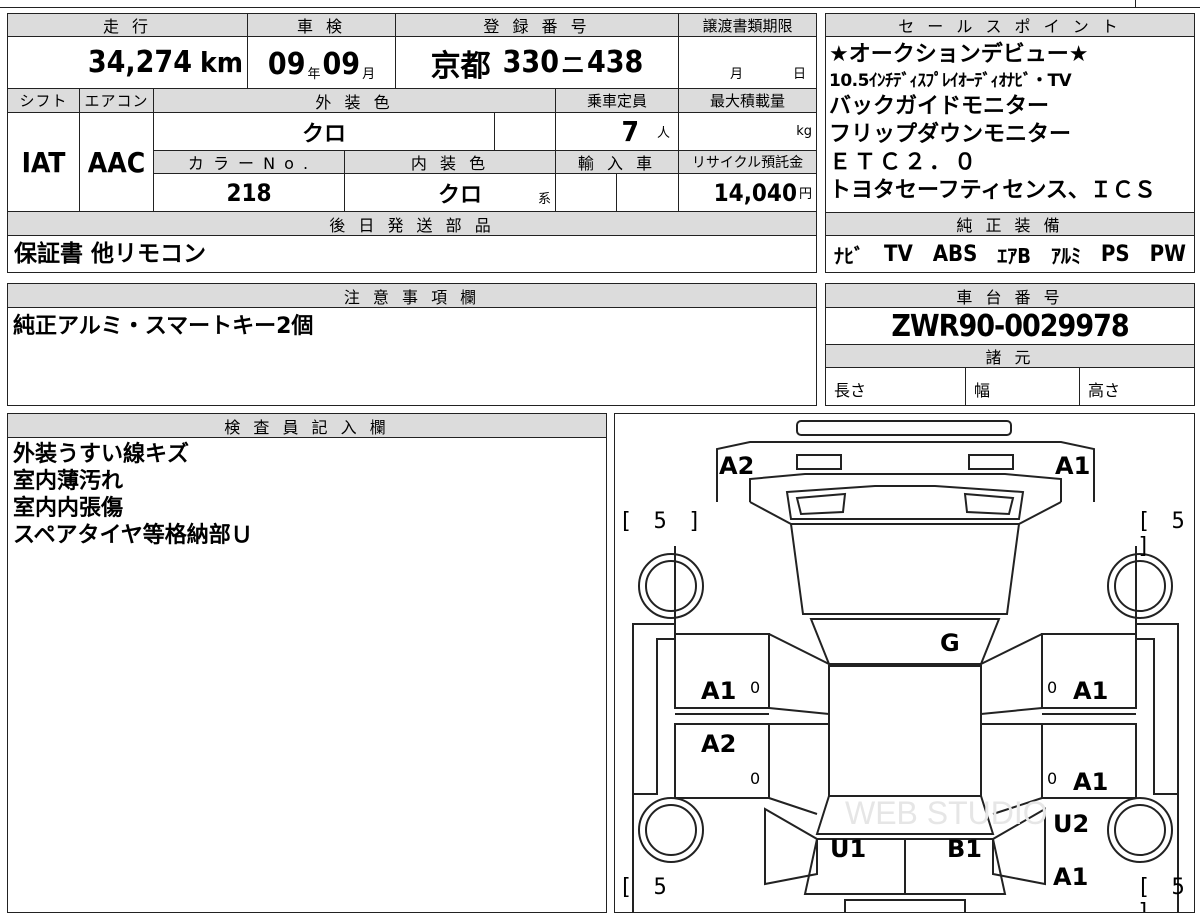  I want to click on grille-left-slot, so click(821, 504).